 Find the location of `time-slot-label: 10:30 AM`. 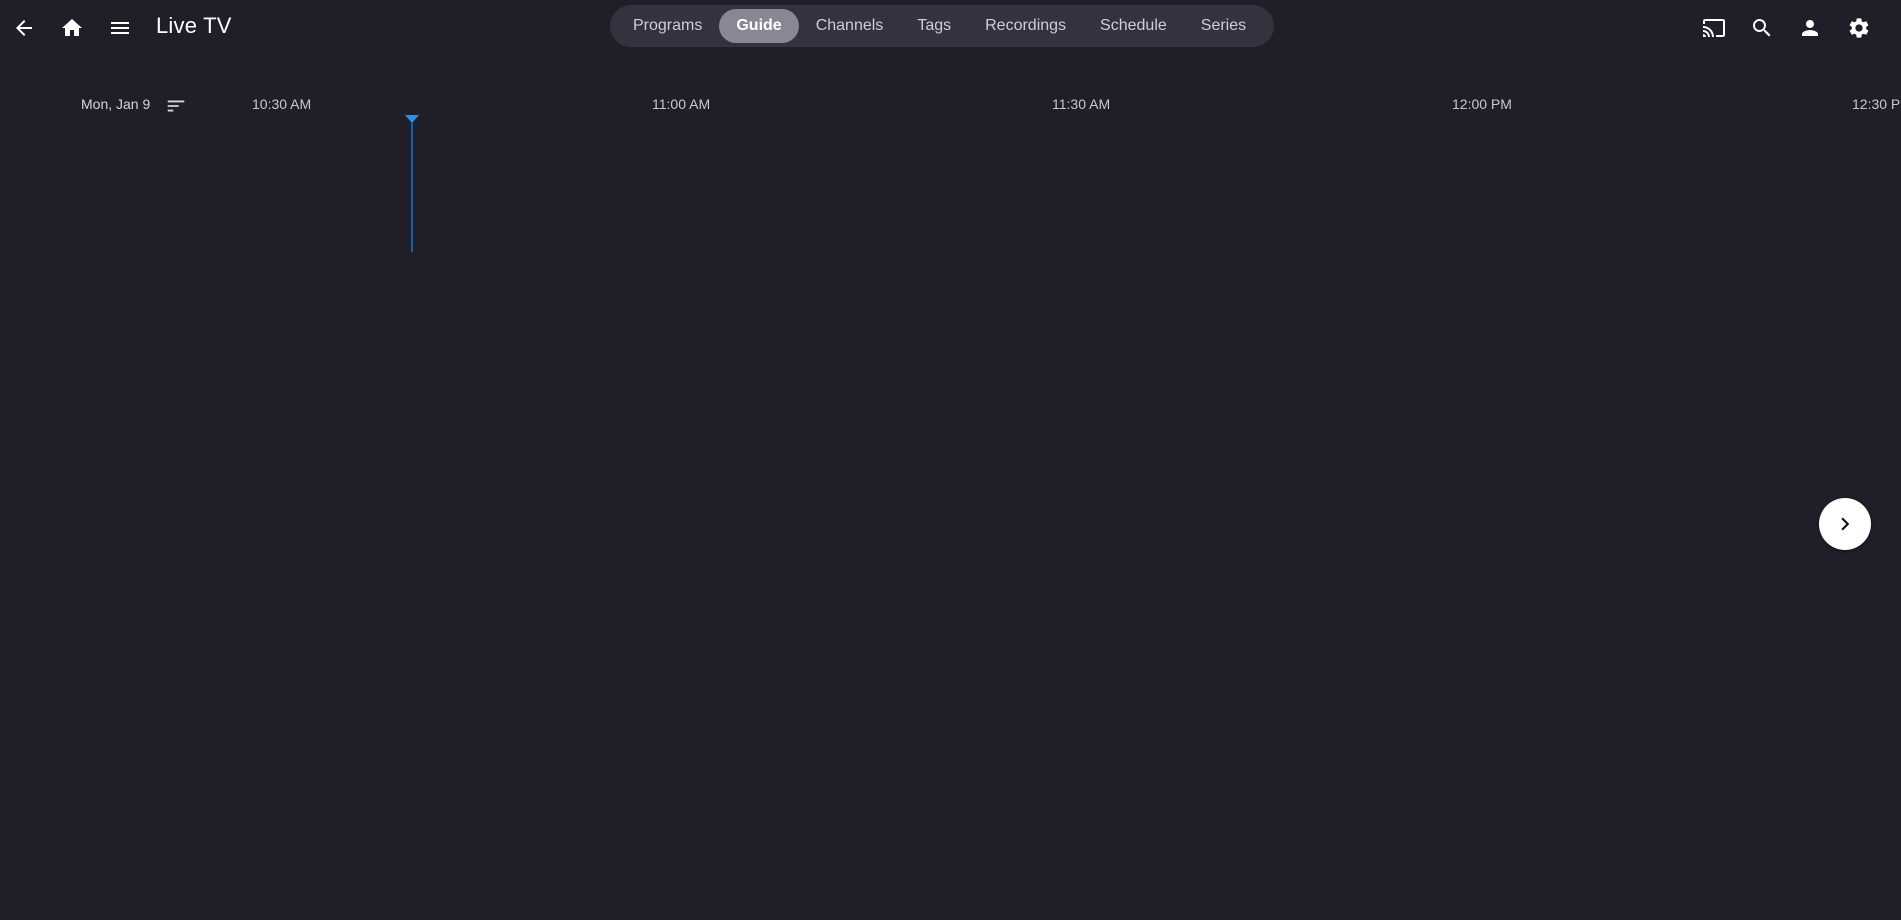

time-slot-label: 10:30 AM is located at coordinates (282, 104).